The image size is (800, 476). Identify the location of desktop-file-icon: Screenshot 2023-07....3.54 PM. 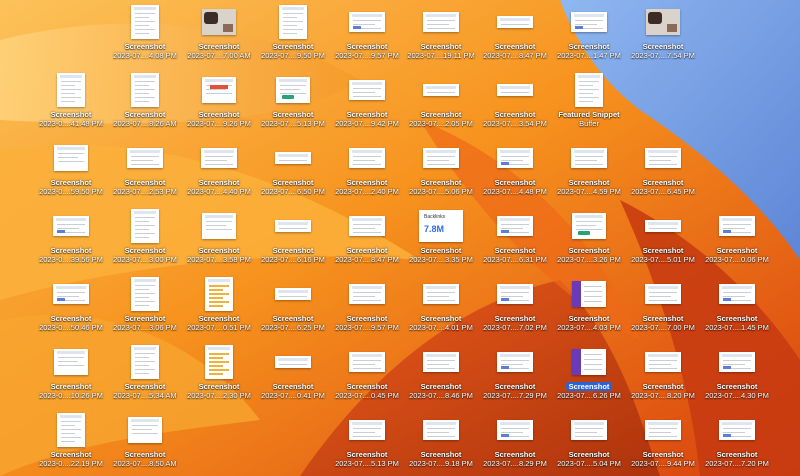
(515, 104).